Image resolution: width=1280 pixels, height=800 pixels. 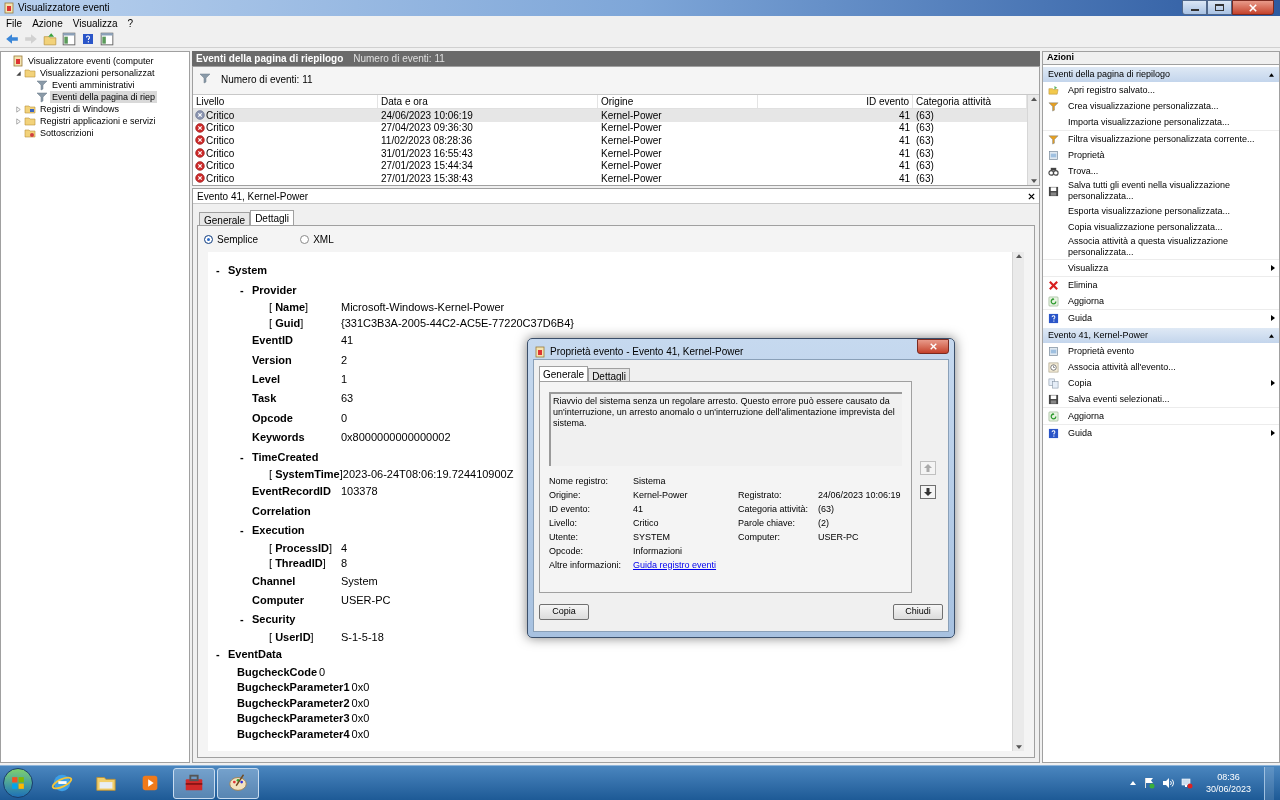 I want to click on show-hidden-icons-icon, so click(x=1132, y=783).